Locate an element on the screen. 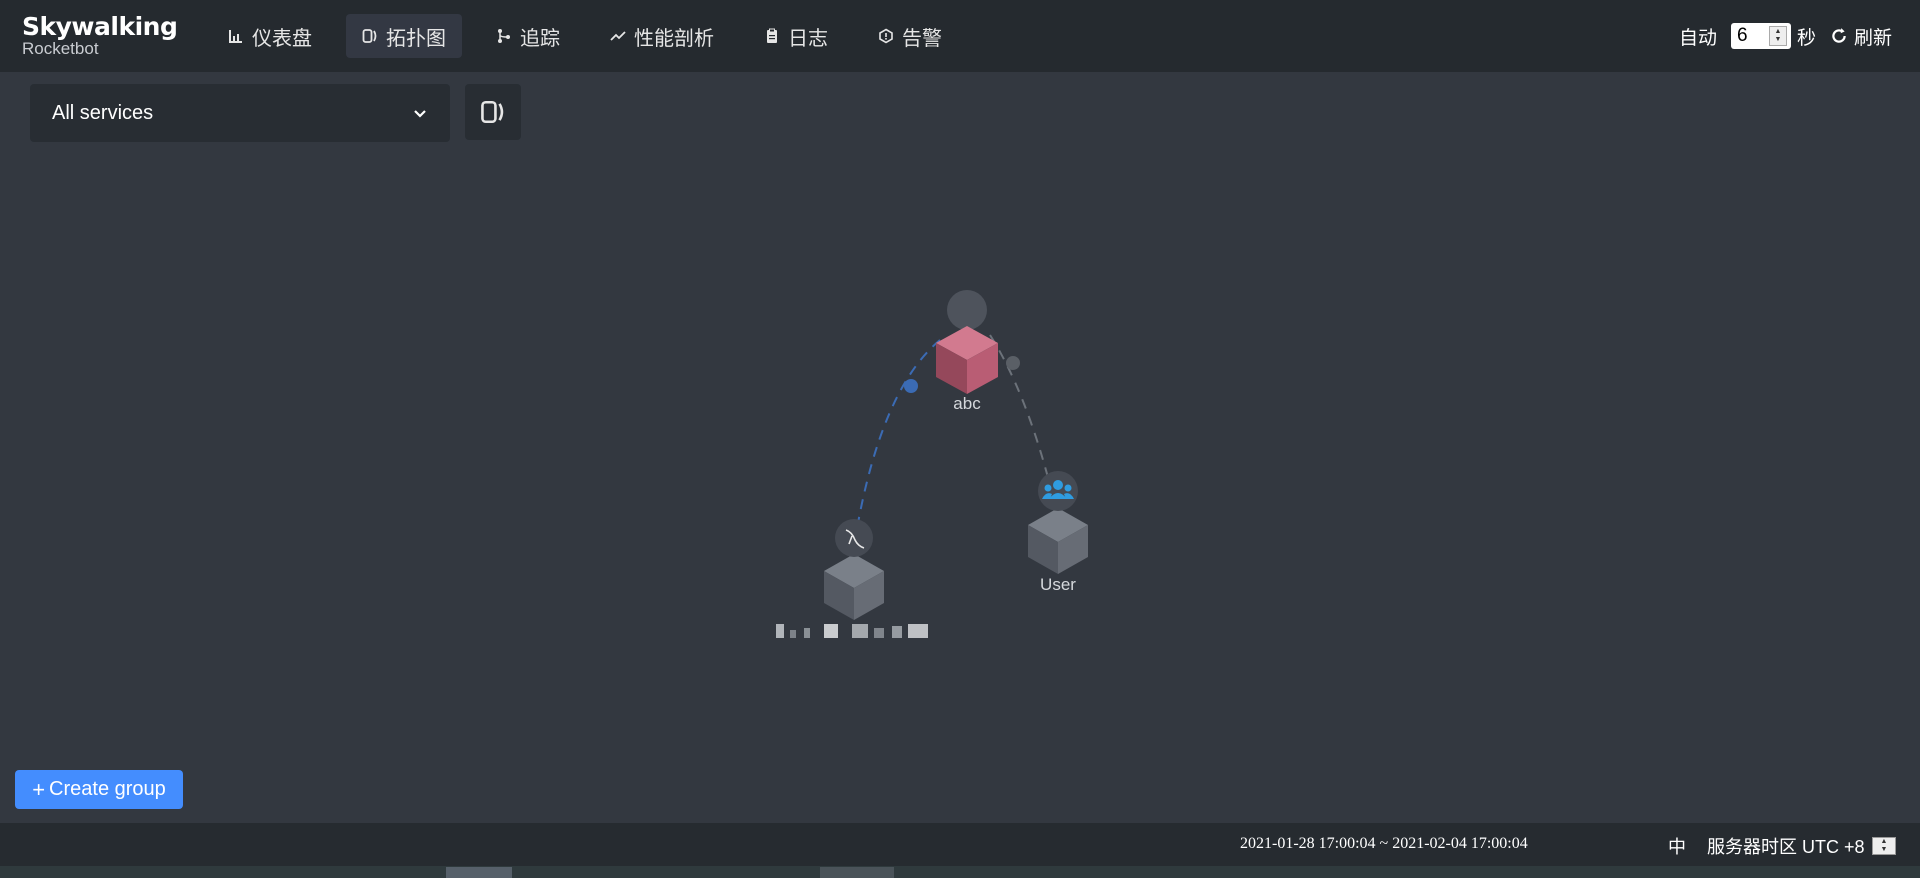  nav-item-label: 仪表盘 is located at coordinates (282, 38).